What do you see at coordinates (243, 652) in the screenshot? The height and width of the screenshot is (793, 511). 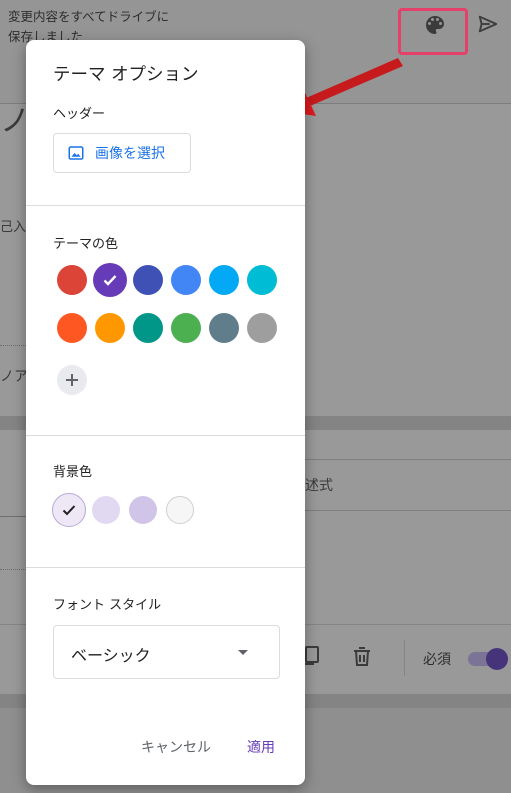 I see `dropdown-caret-icon` at bounding box center [243, 652].